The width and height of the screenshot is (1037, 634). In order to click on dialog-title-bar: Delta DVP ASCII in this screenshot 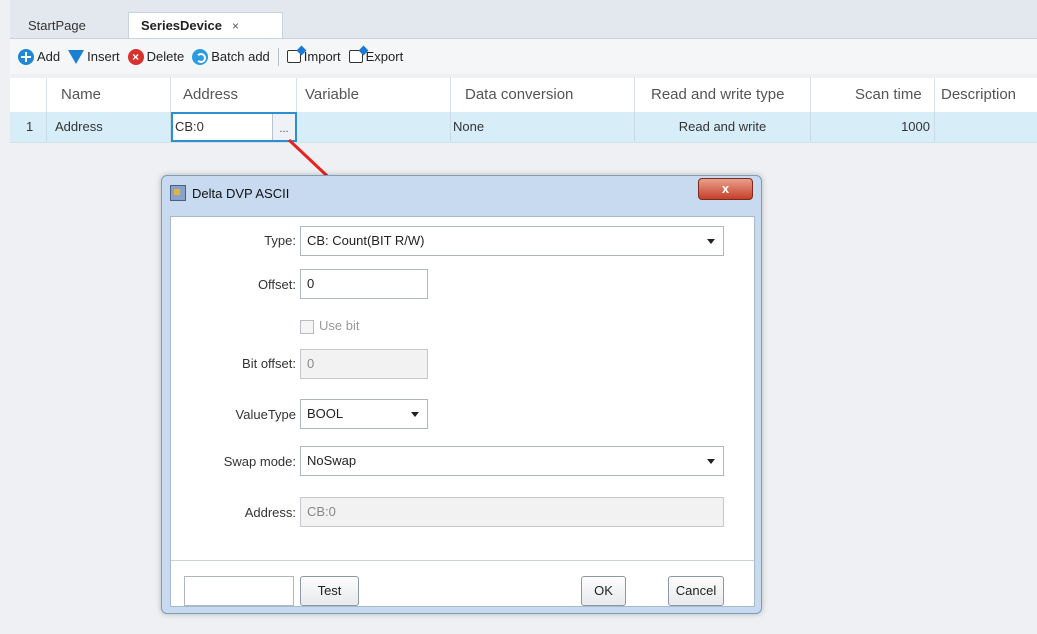, I will do `click(229, 193)`.